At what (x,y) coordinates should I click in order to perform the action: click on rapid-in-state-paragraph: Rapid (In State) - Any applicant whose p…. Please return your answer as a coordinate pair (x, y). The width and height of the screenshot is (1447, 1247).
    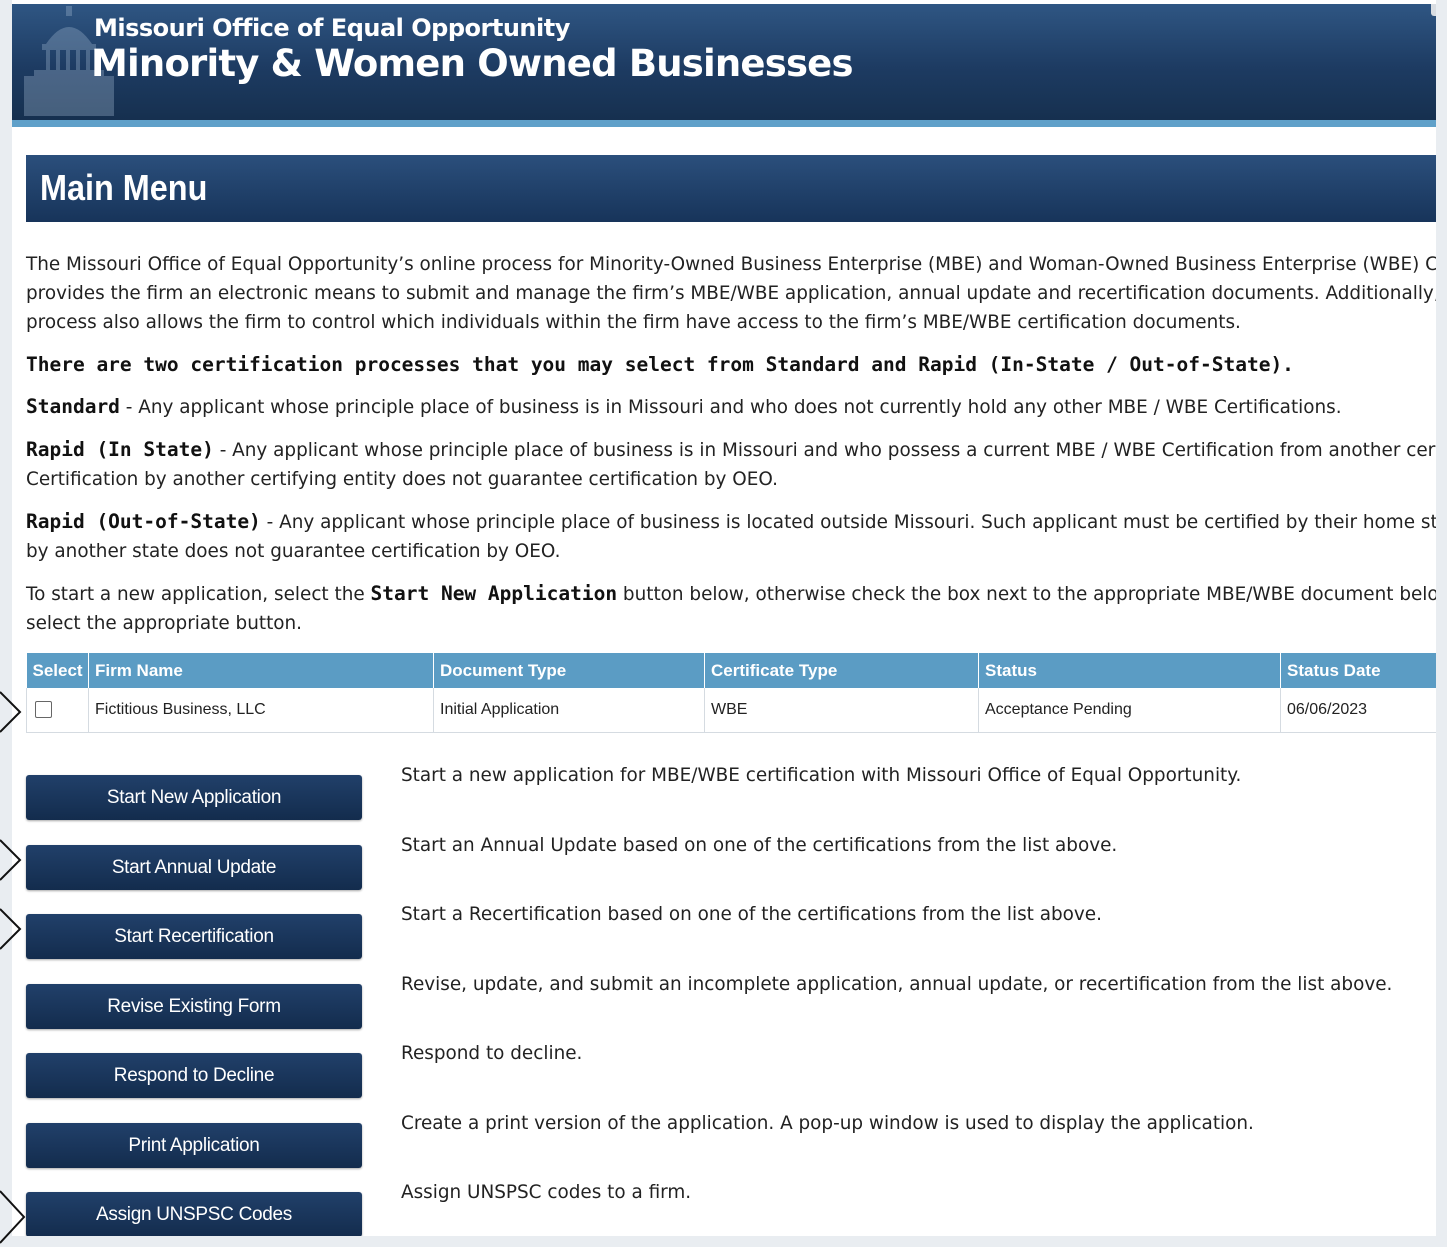
    Looking at the image, I should click on (731, 464).